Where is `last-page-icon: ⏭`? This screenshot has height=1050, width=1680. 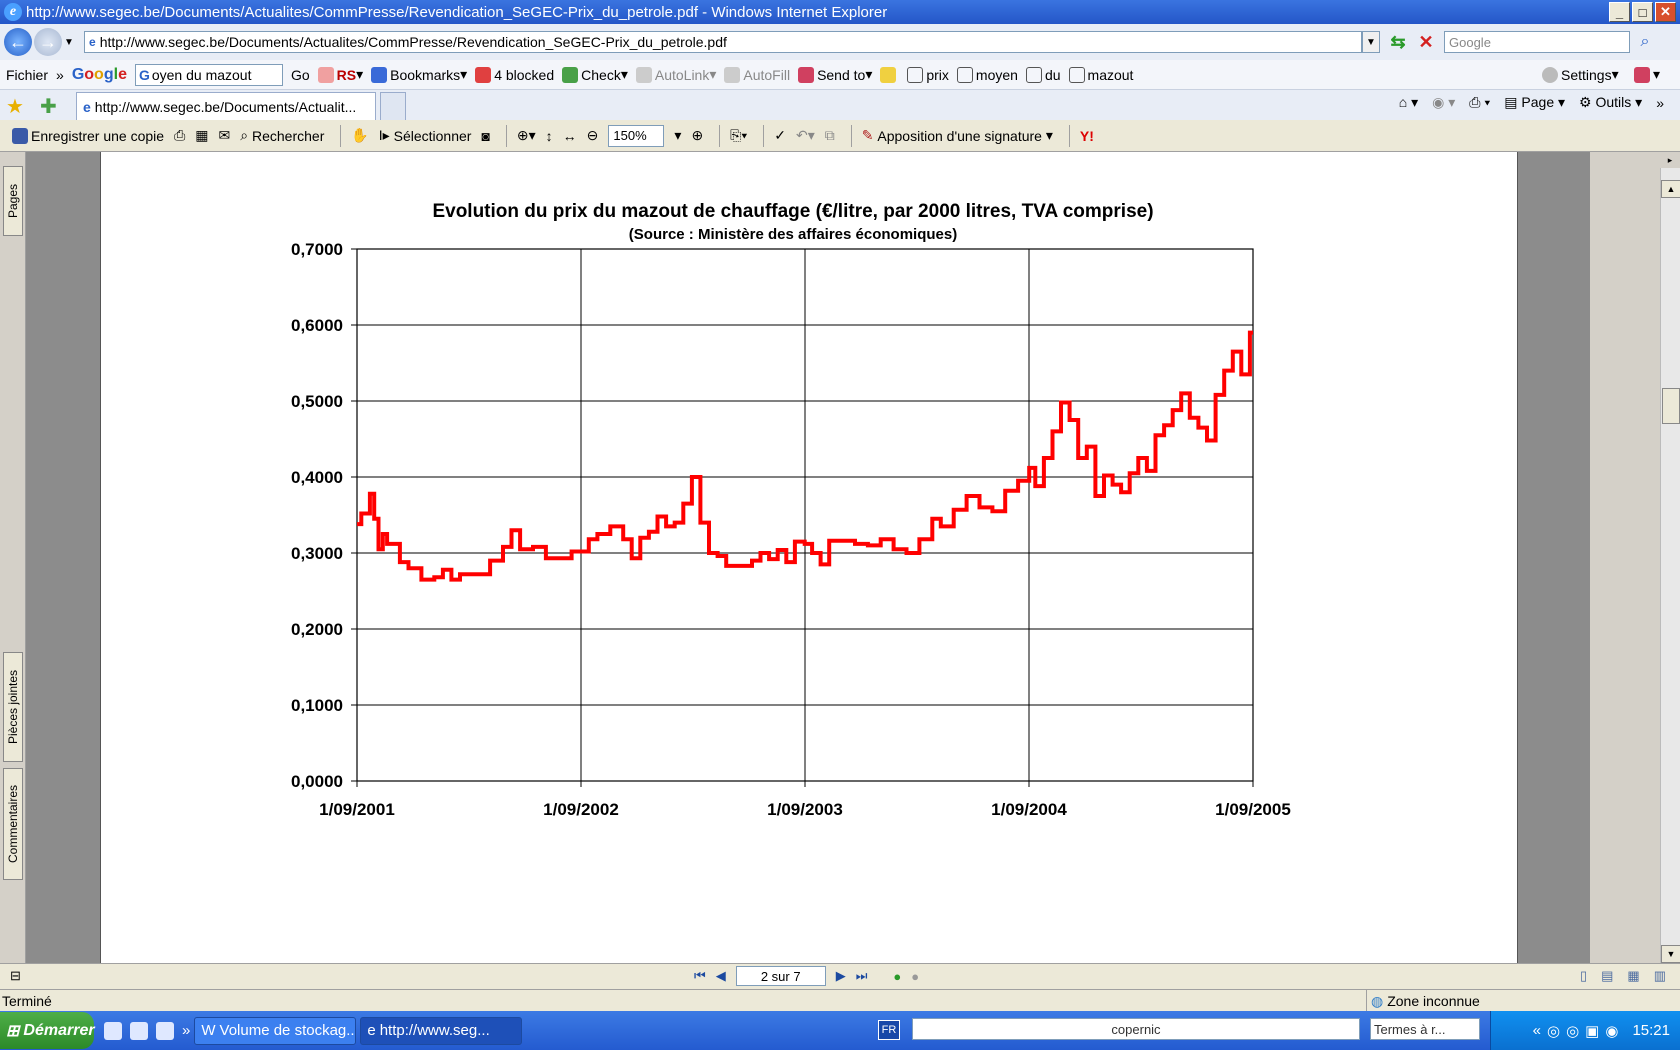 last-page-icon: ⏭ is located at coordinates (862, 976).